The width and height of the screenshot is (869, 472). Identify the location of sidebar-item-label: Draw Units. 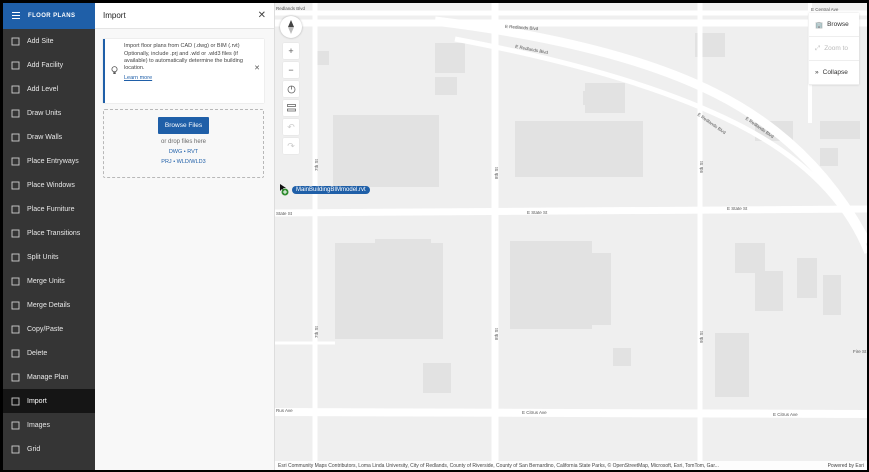
(44, 113).